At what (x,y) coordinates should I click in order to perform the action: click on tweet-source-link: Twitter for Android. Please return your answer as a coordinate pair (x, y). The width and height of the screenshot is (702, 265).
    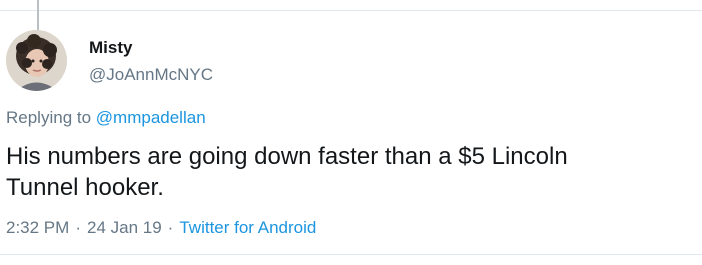
    Looking at the image, I should click on (247, 227).